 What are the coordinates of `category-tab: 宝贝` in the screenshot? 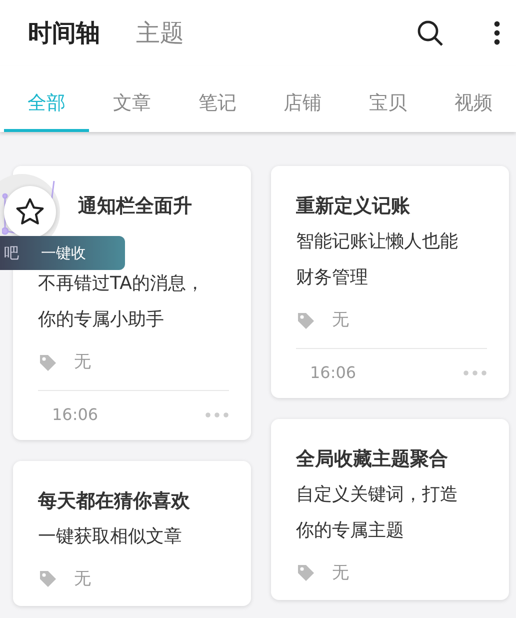 It's located at (388, 99).